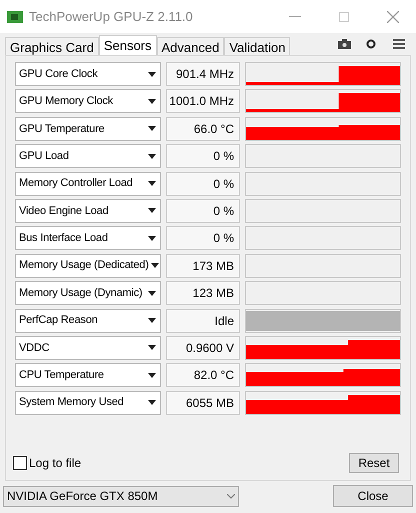  What do you see at coordinates (203, 101) in the screenshot?
I see `sensor-value: 1001.0 MHz` at bounding box center [203, 101].